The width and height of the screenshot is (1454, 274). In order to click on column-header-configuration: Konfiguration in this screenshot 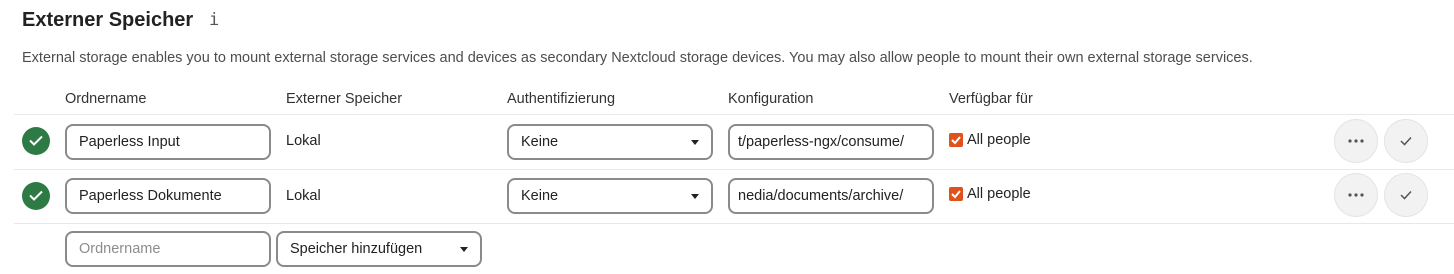, I will do `click(771, 99)`.